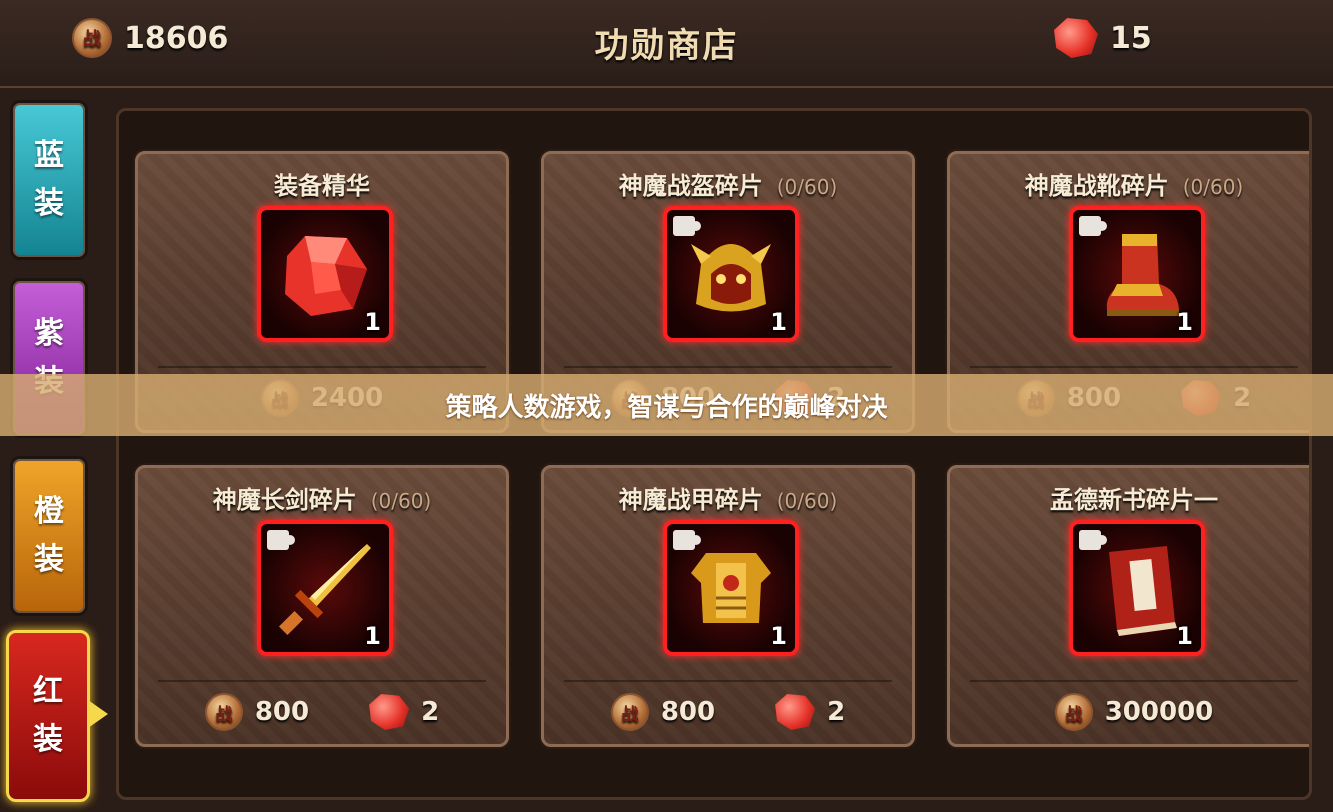 The width and height of the screenshot is (1333, 812). I want to click on shop-item-card: 神魔长剑碎片 (0/60) 1 战 800 2, so click(322, 606).